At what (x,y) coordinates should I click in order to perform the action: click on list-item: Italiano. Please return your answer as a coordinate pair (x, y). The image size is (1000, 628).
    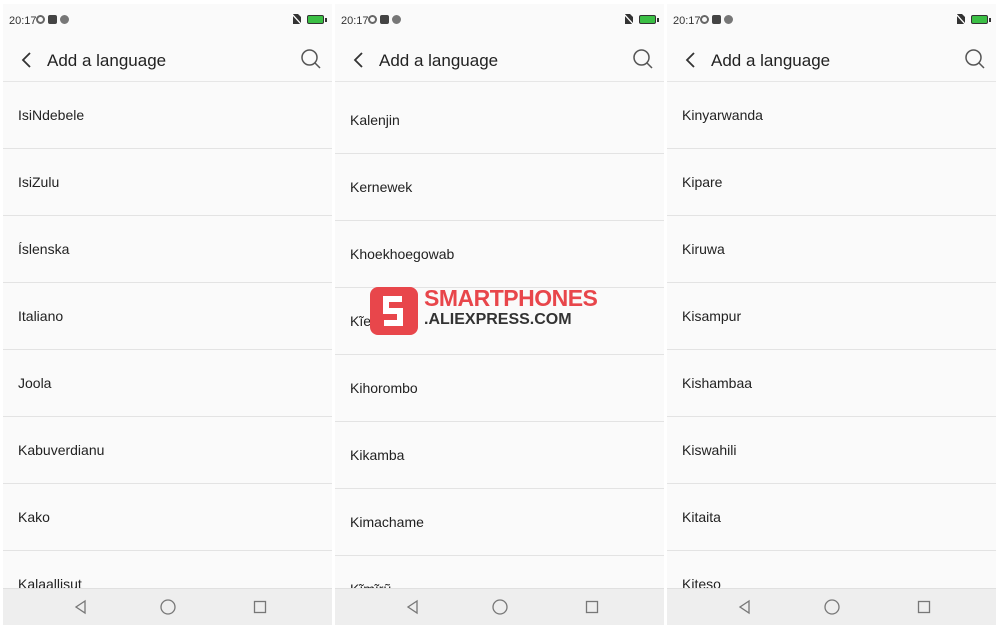
    Looking at the image, I should click on (167, 316).